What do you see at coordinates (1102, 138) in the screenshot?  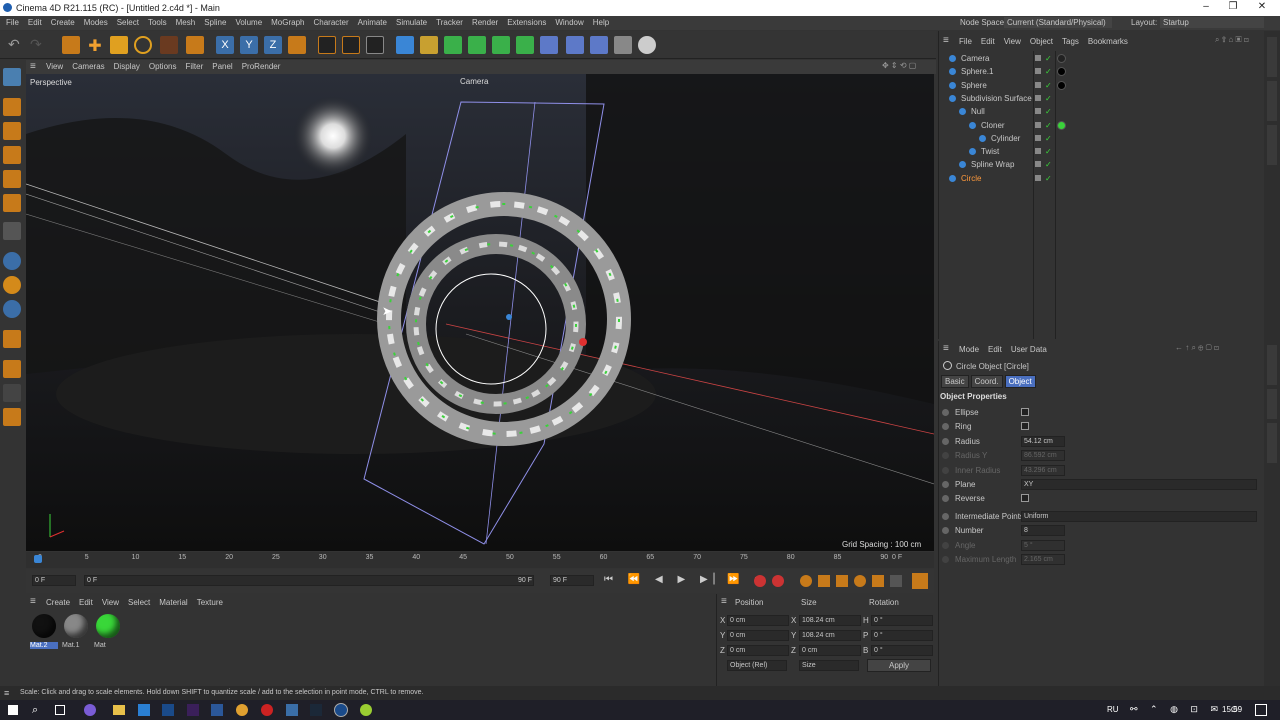 I see `object-row: Cylinder ✓` at bounding box center [1102, 138].